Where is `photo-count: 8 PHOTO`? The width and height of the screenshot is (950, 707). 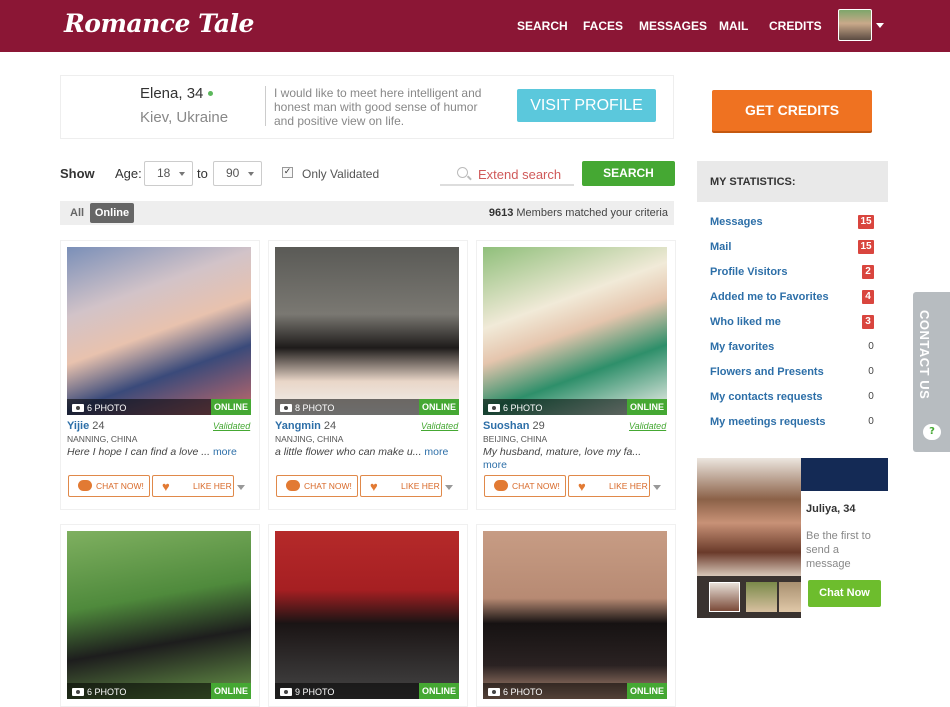
photo-count: 8 PHOTO is located at coordinates (315, 408).